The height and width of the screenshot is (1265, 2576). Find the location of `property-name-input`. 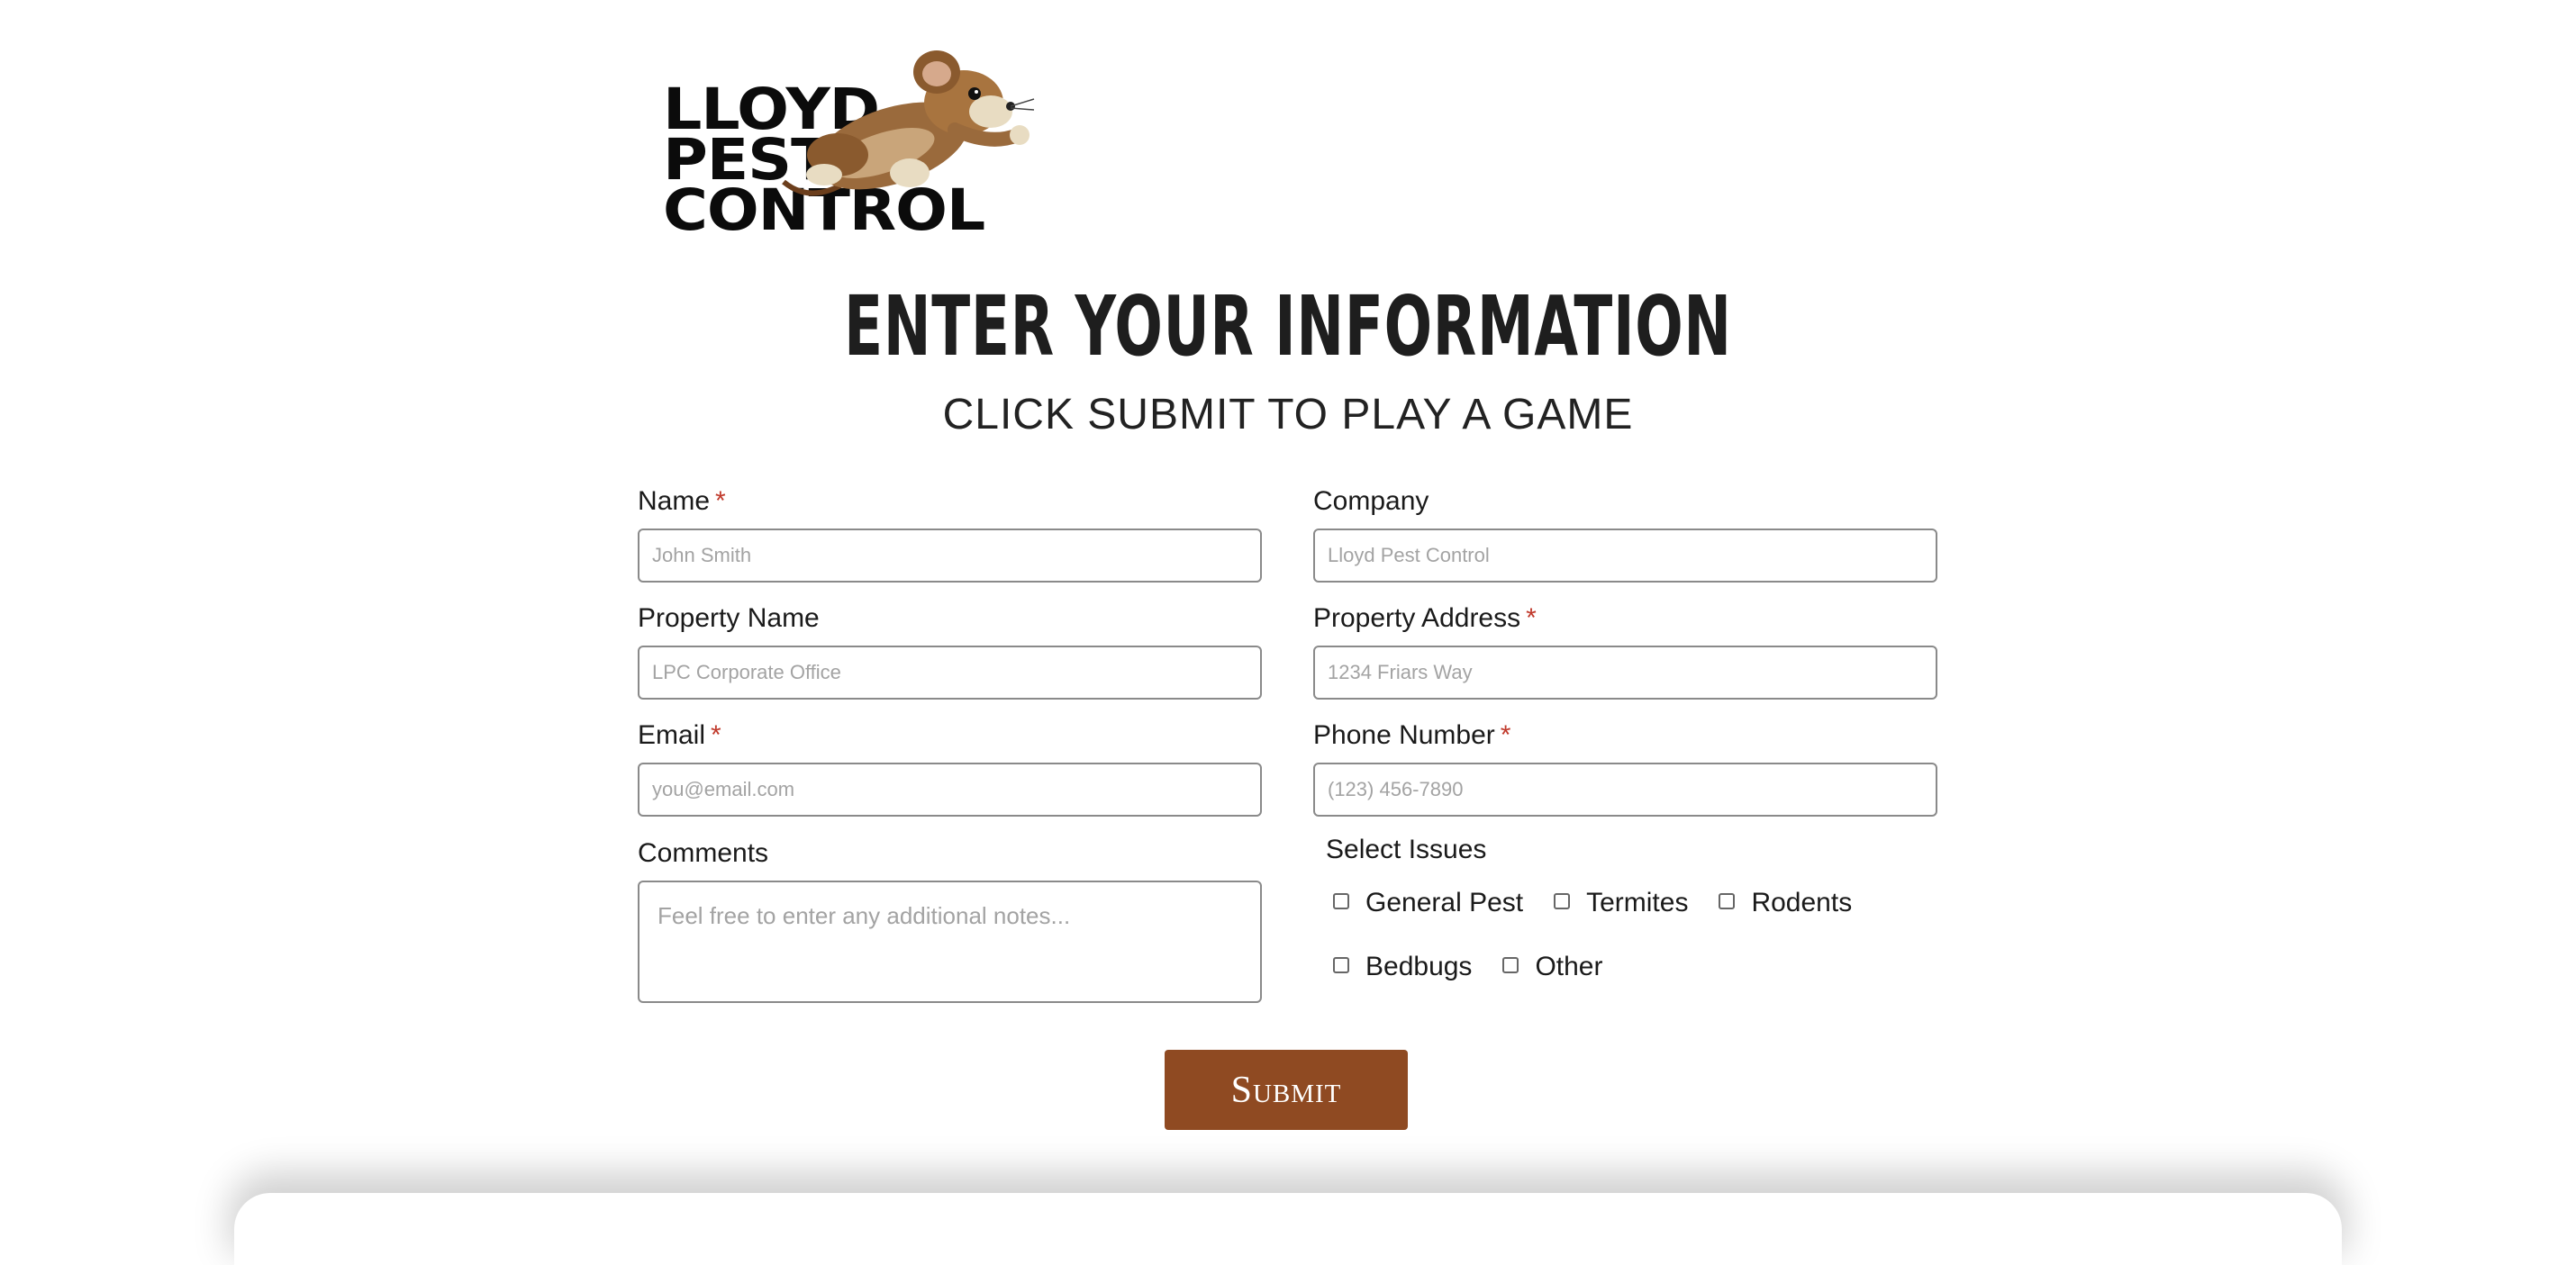

property-name-input is located at coordinates (950, 673).